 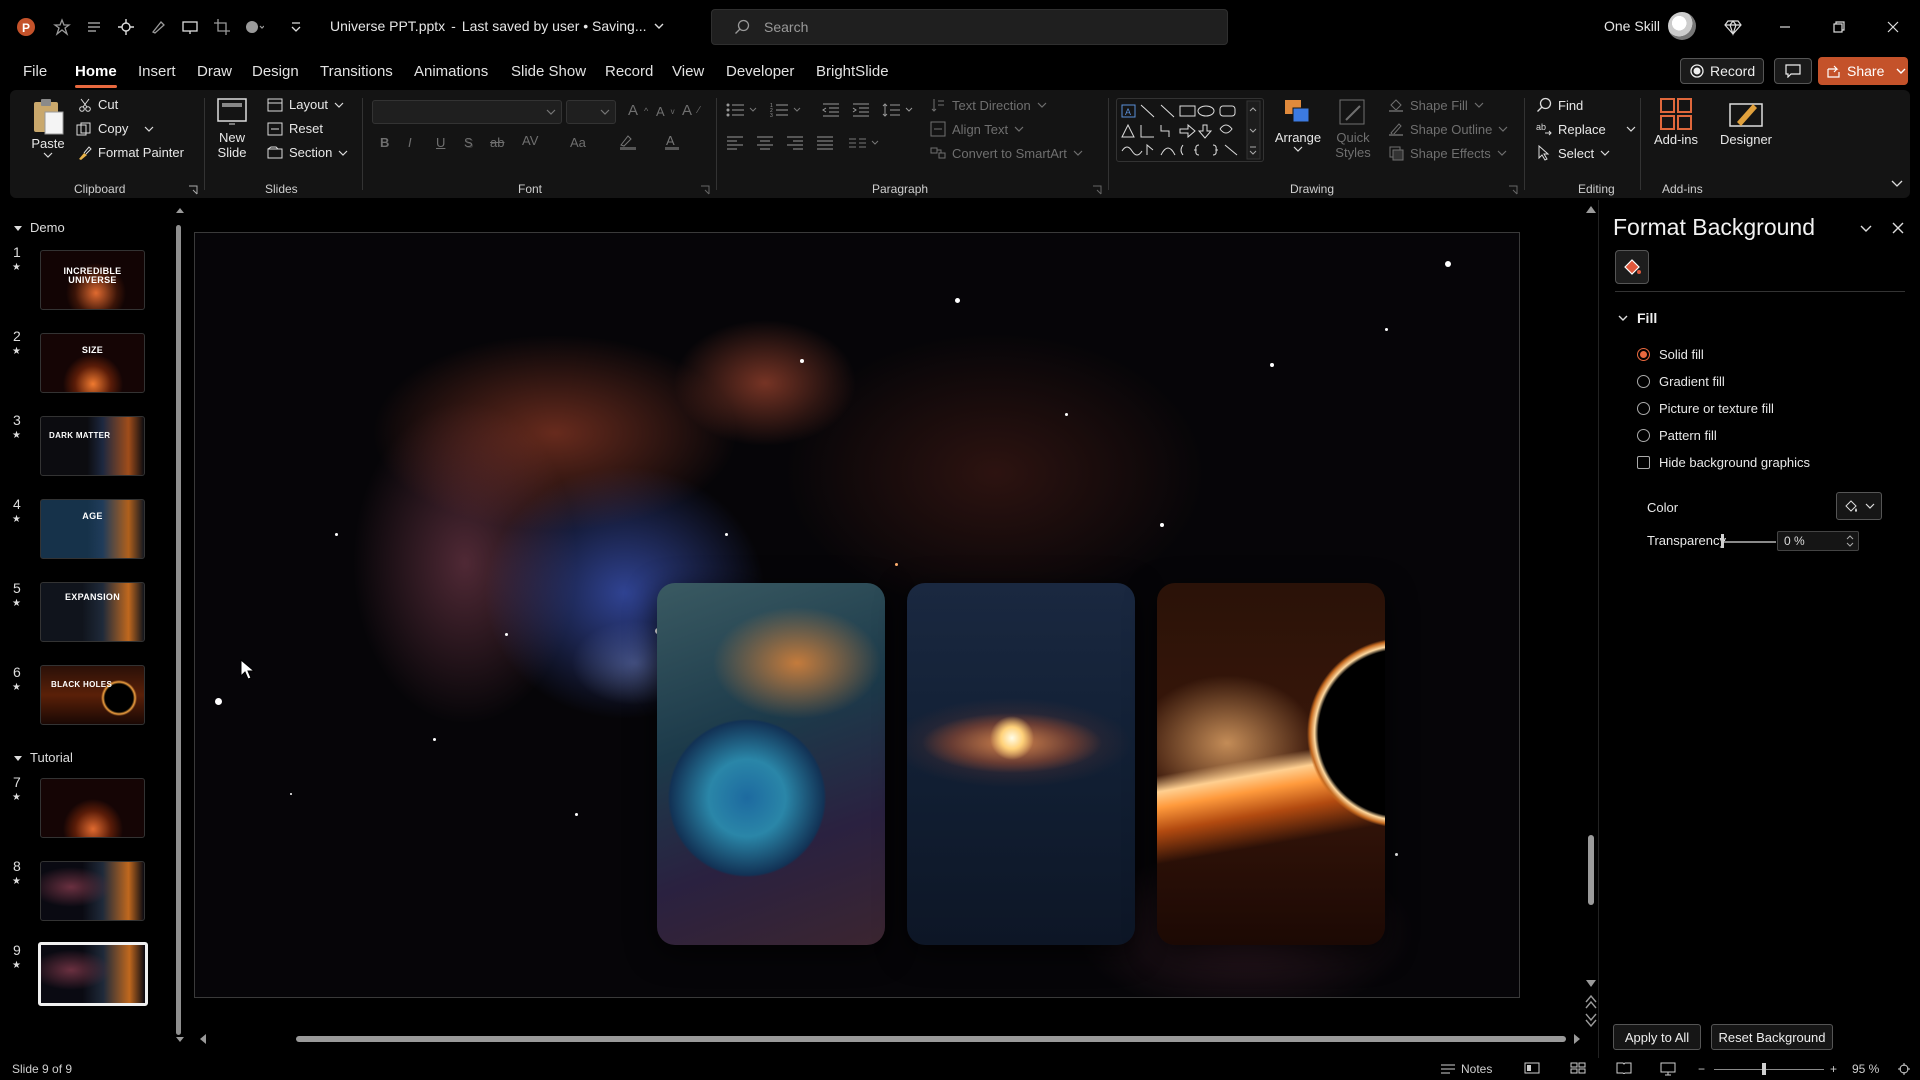 What do you see at coordinates (1353, 128) in the screenshot?
I see `quick-styles-button: Quick Styles` at bounding box center [1353, 128].